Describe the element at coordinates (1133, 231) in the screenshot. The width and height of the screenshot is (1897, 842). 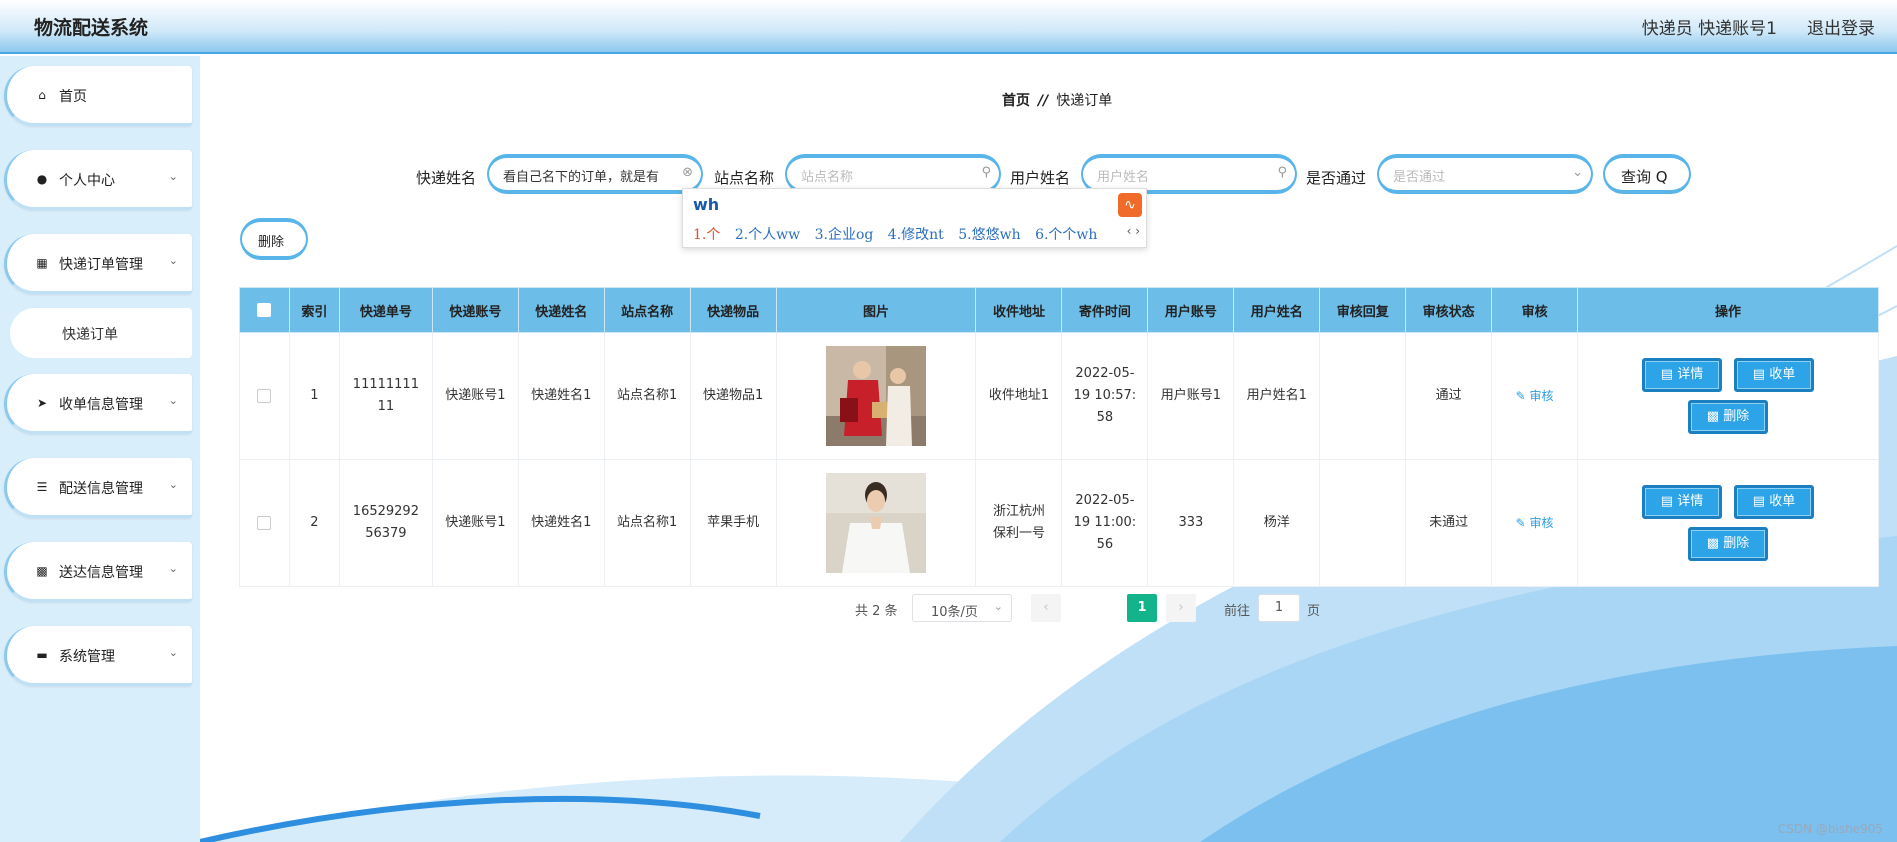
I see `ime-page-arrows: ‹ ›` at that location.